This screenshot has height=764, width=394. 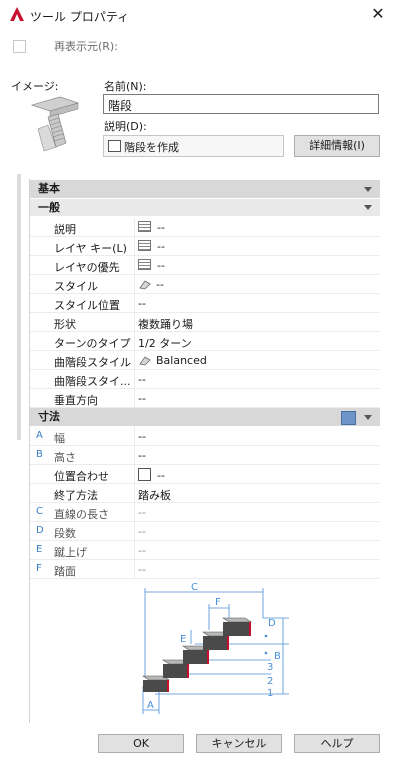 What do you see at coordinates (125, 126) in the screenshot?
I see `description-label: 説明(D):` at bounding box center [125, 126].